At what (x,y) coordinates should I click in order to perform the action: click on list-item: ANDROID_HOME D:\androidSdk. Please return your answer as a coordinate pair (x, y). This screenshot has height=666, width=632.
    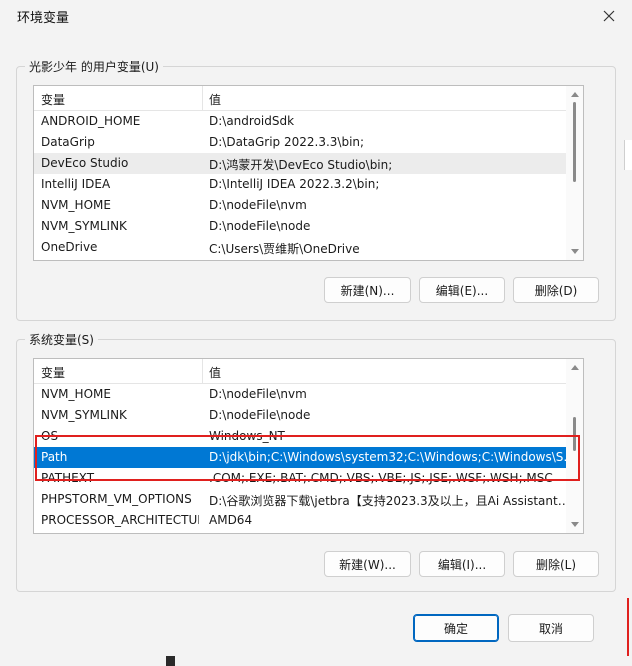
    Looking at the image, I should click on (308, 121).